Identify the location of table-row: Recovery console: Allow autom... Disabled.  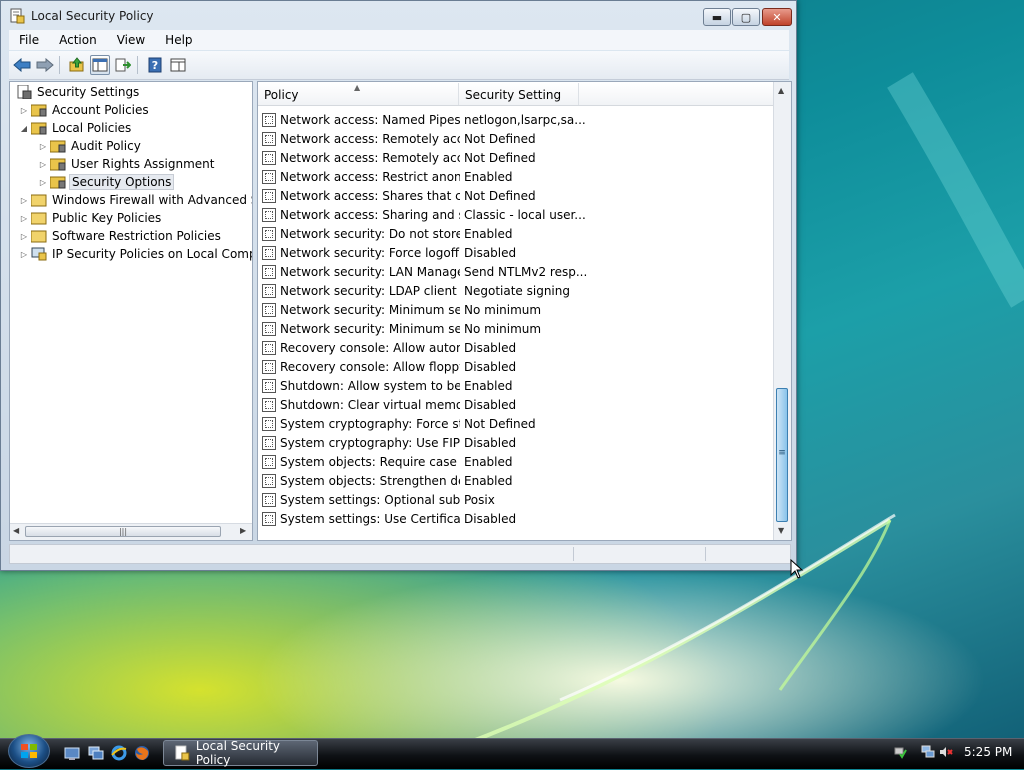
(518, 347).